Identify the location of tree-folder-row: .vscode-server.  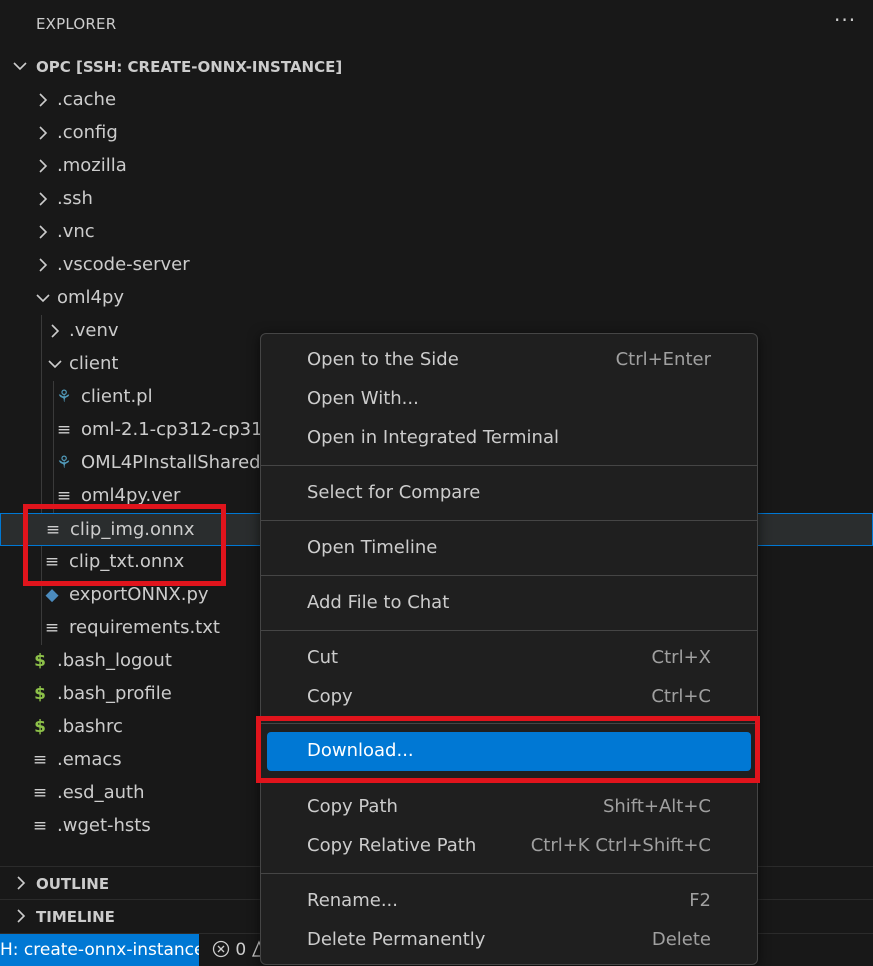
(436, 265).